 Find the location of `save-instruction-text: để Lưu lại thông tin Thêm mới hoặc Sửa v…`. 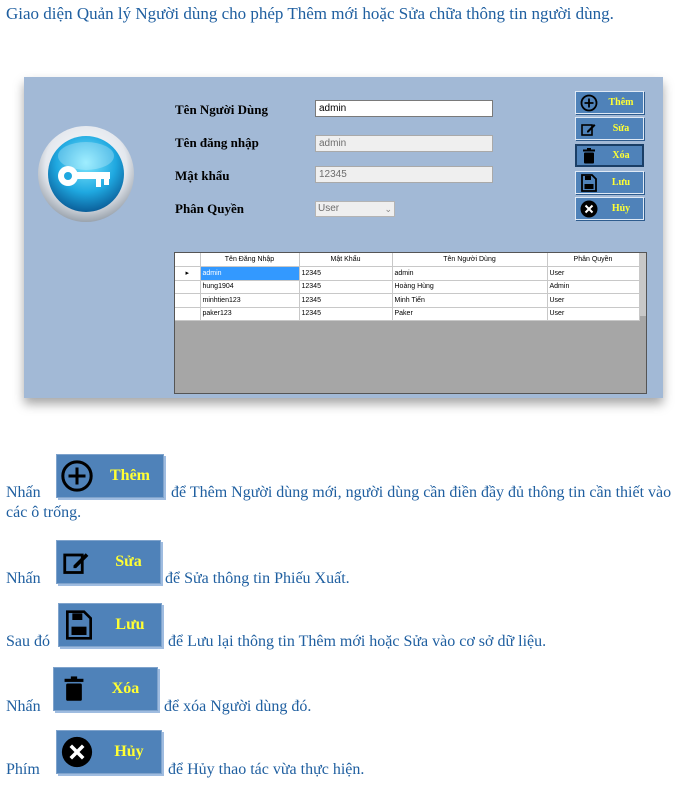

save-instruction-text: để Lưu lại thông tin Thêm mới hoặc Sửa v… is located at coordinates (357, 641).